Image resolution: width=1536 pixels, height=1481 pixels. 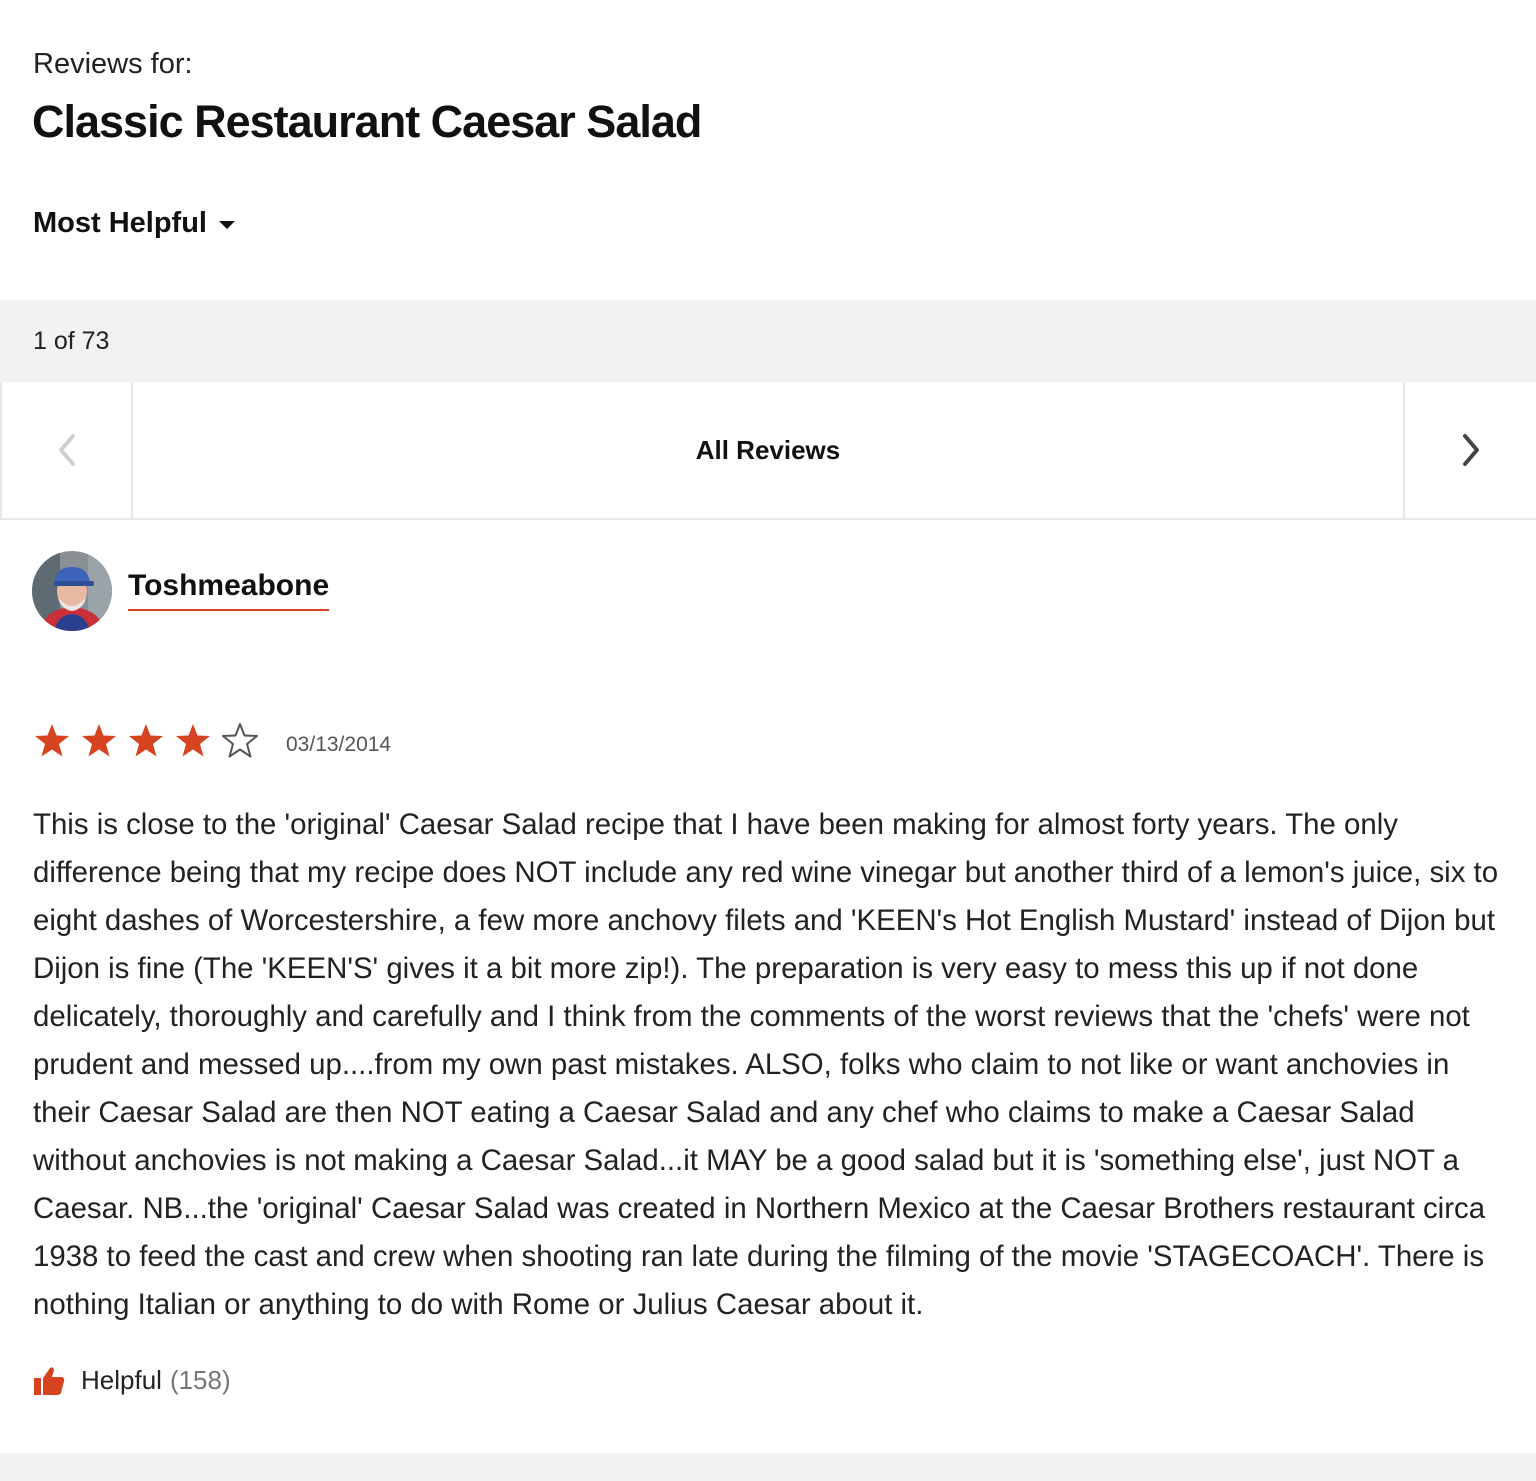 I want to click on chevron-right-icon, so click(x=1470, y=450).